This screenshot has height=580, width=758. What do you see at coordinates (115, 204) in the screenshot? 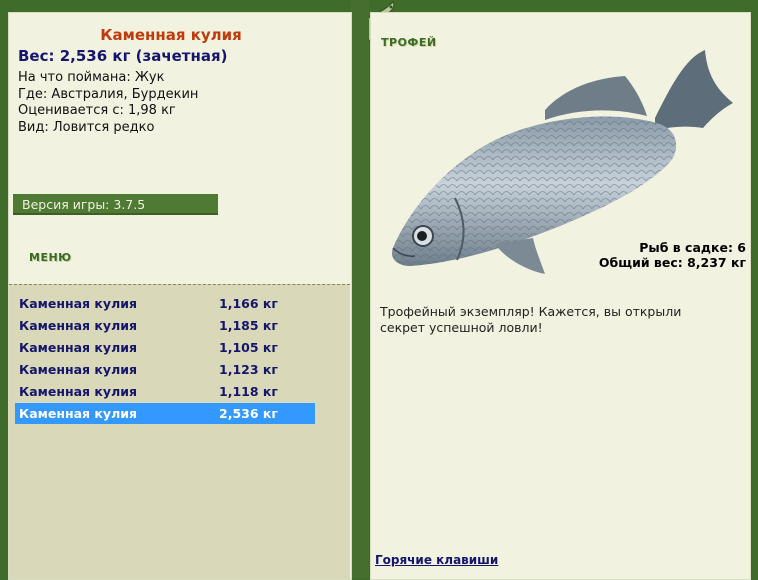
I see `version-bar: Версия игры: 3.7.5` at bounding box center [115, 204].